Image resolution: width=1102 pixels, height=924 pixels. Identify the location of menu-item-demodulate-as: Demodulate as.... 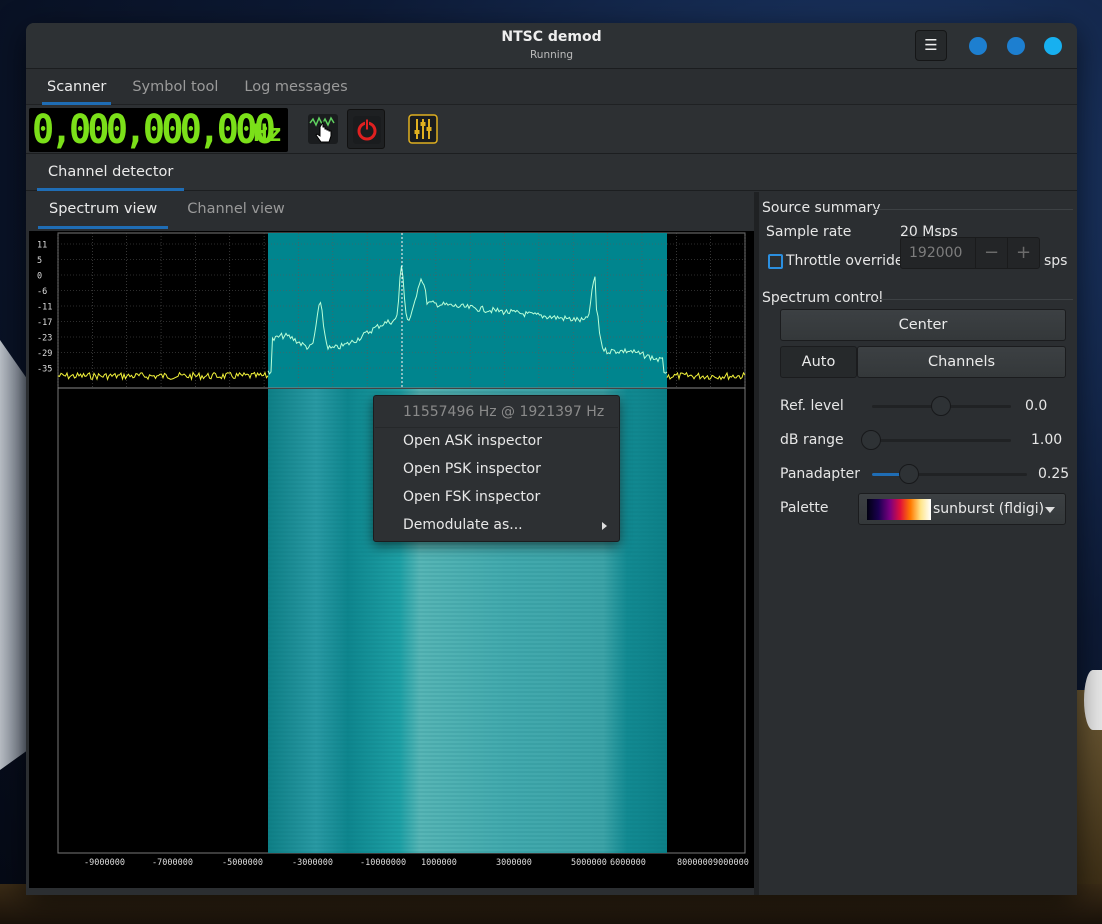
(463, 525).